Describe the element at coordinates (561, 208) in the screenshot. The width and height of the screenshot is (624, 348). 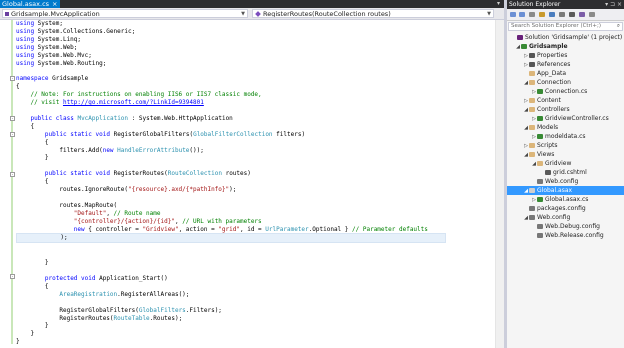
I see `tree-item-label: packages.config` at that location.